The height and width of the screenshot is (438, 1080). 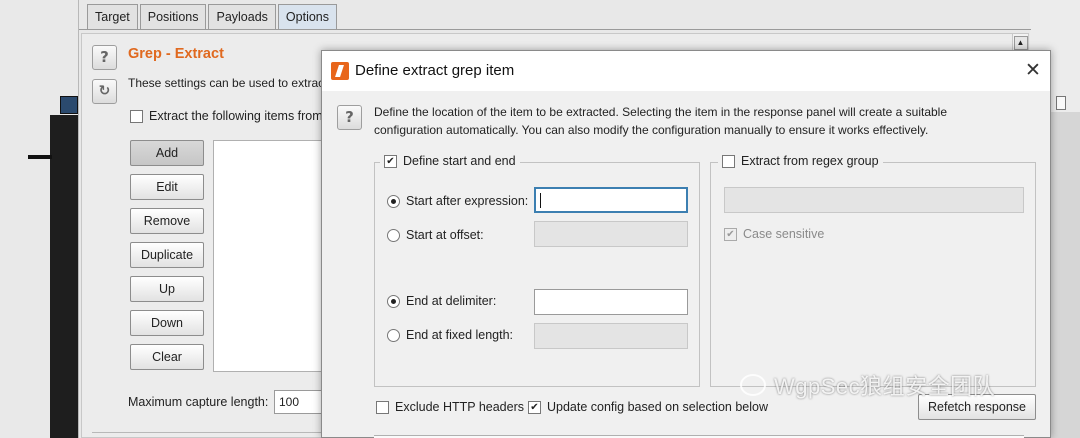 What do you see at coordinates (212, 432) in the screenshot?
I see `section-divider` at bounding box center [212, 432].